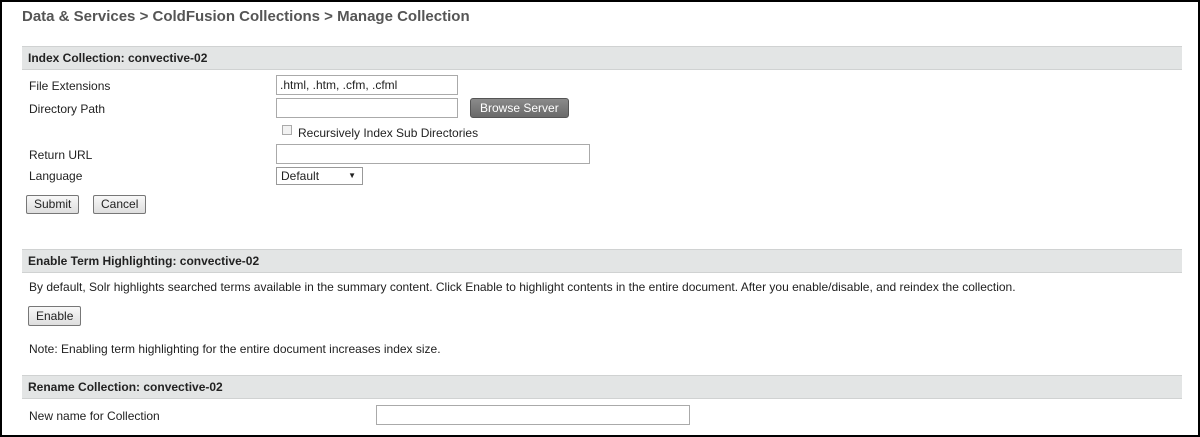 The image size is (1200, 437). I want to click on directory-path-input, so click(367, 108).